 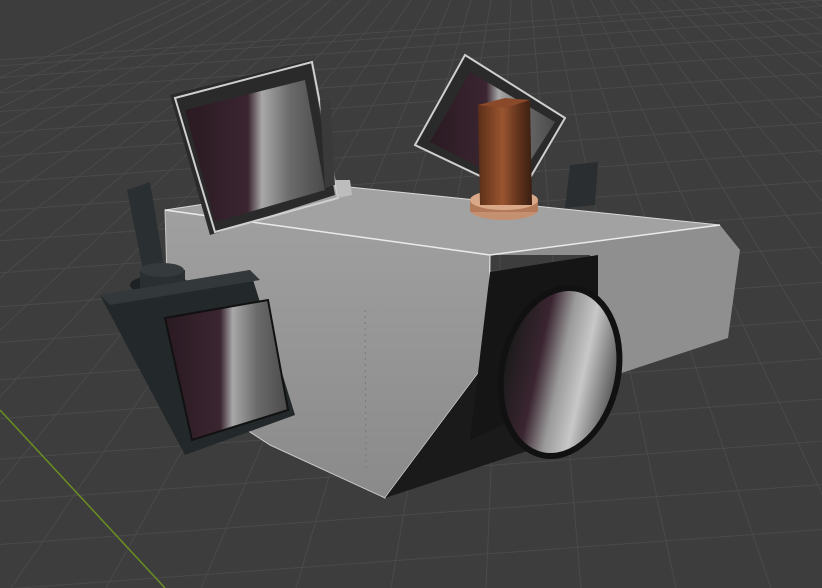 I want to click on copper-post, so click(x=504, y=159).